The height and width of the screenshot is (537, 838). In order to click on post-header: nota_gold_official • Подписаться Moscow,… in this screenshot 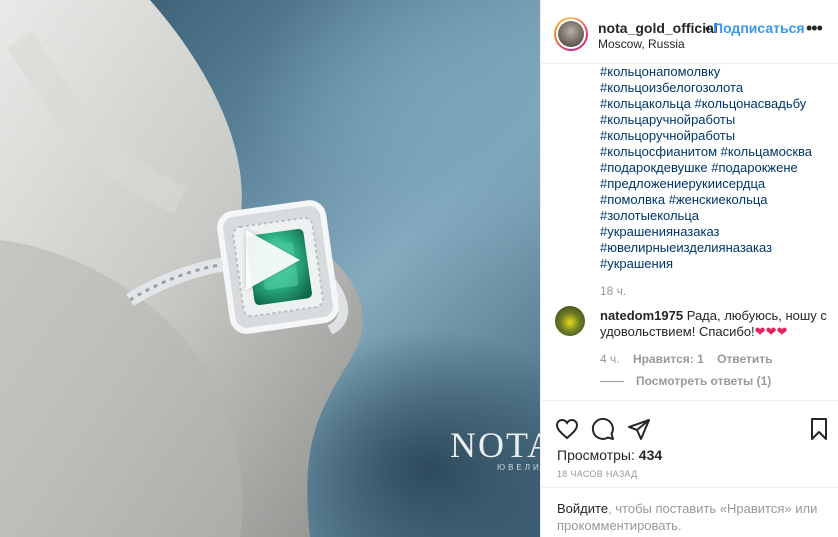, I will do `click(689, 32)`.